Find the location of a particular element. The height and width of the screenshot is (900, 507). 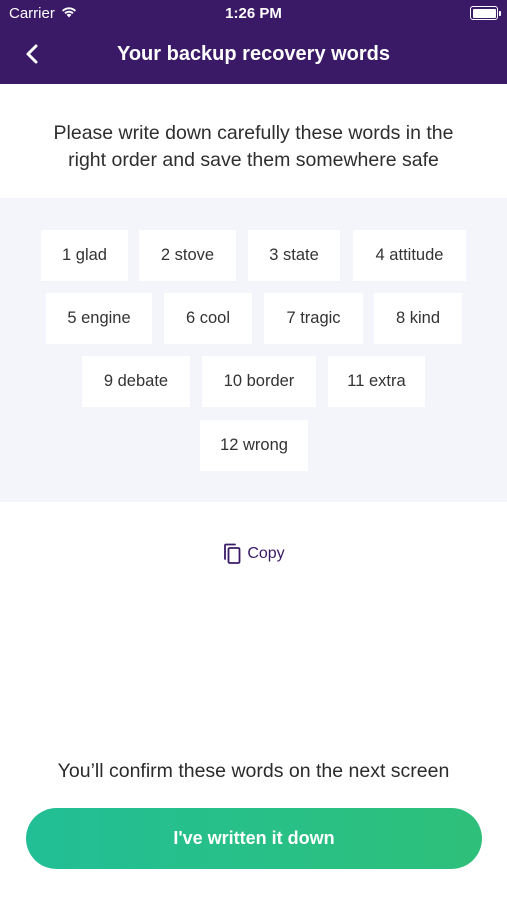

word-chip-8: 8 kind is located at coordinates (418, 318).